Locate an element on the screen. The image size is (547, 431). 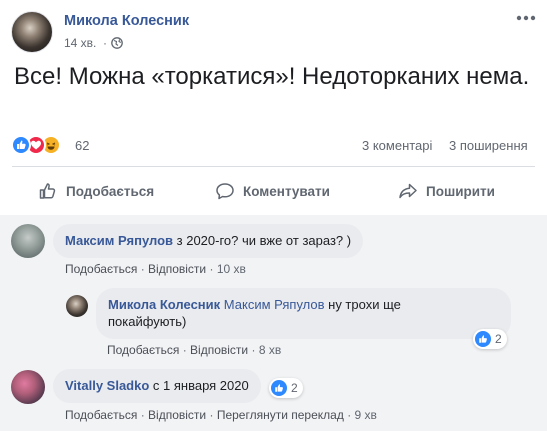
author-name: Микола Колесник is located at coordinates (126, 21).